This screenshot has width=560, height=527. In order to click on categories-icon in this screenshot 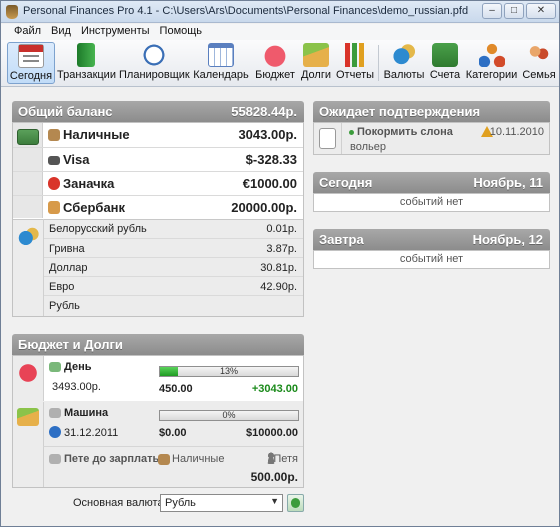, I will do `click(491, 55)`.